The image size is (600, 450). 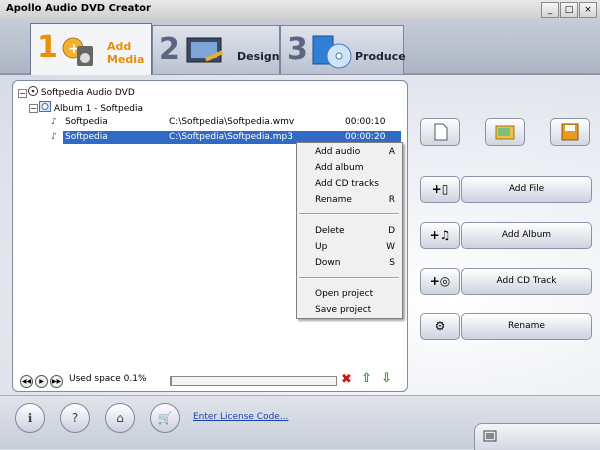 I want to click on add-album-icon-button: +♫, so click(x=440, y=235).